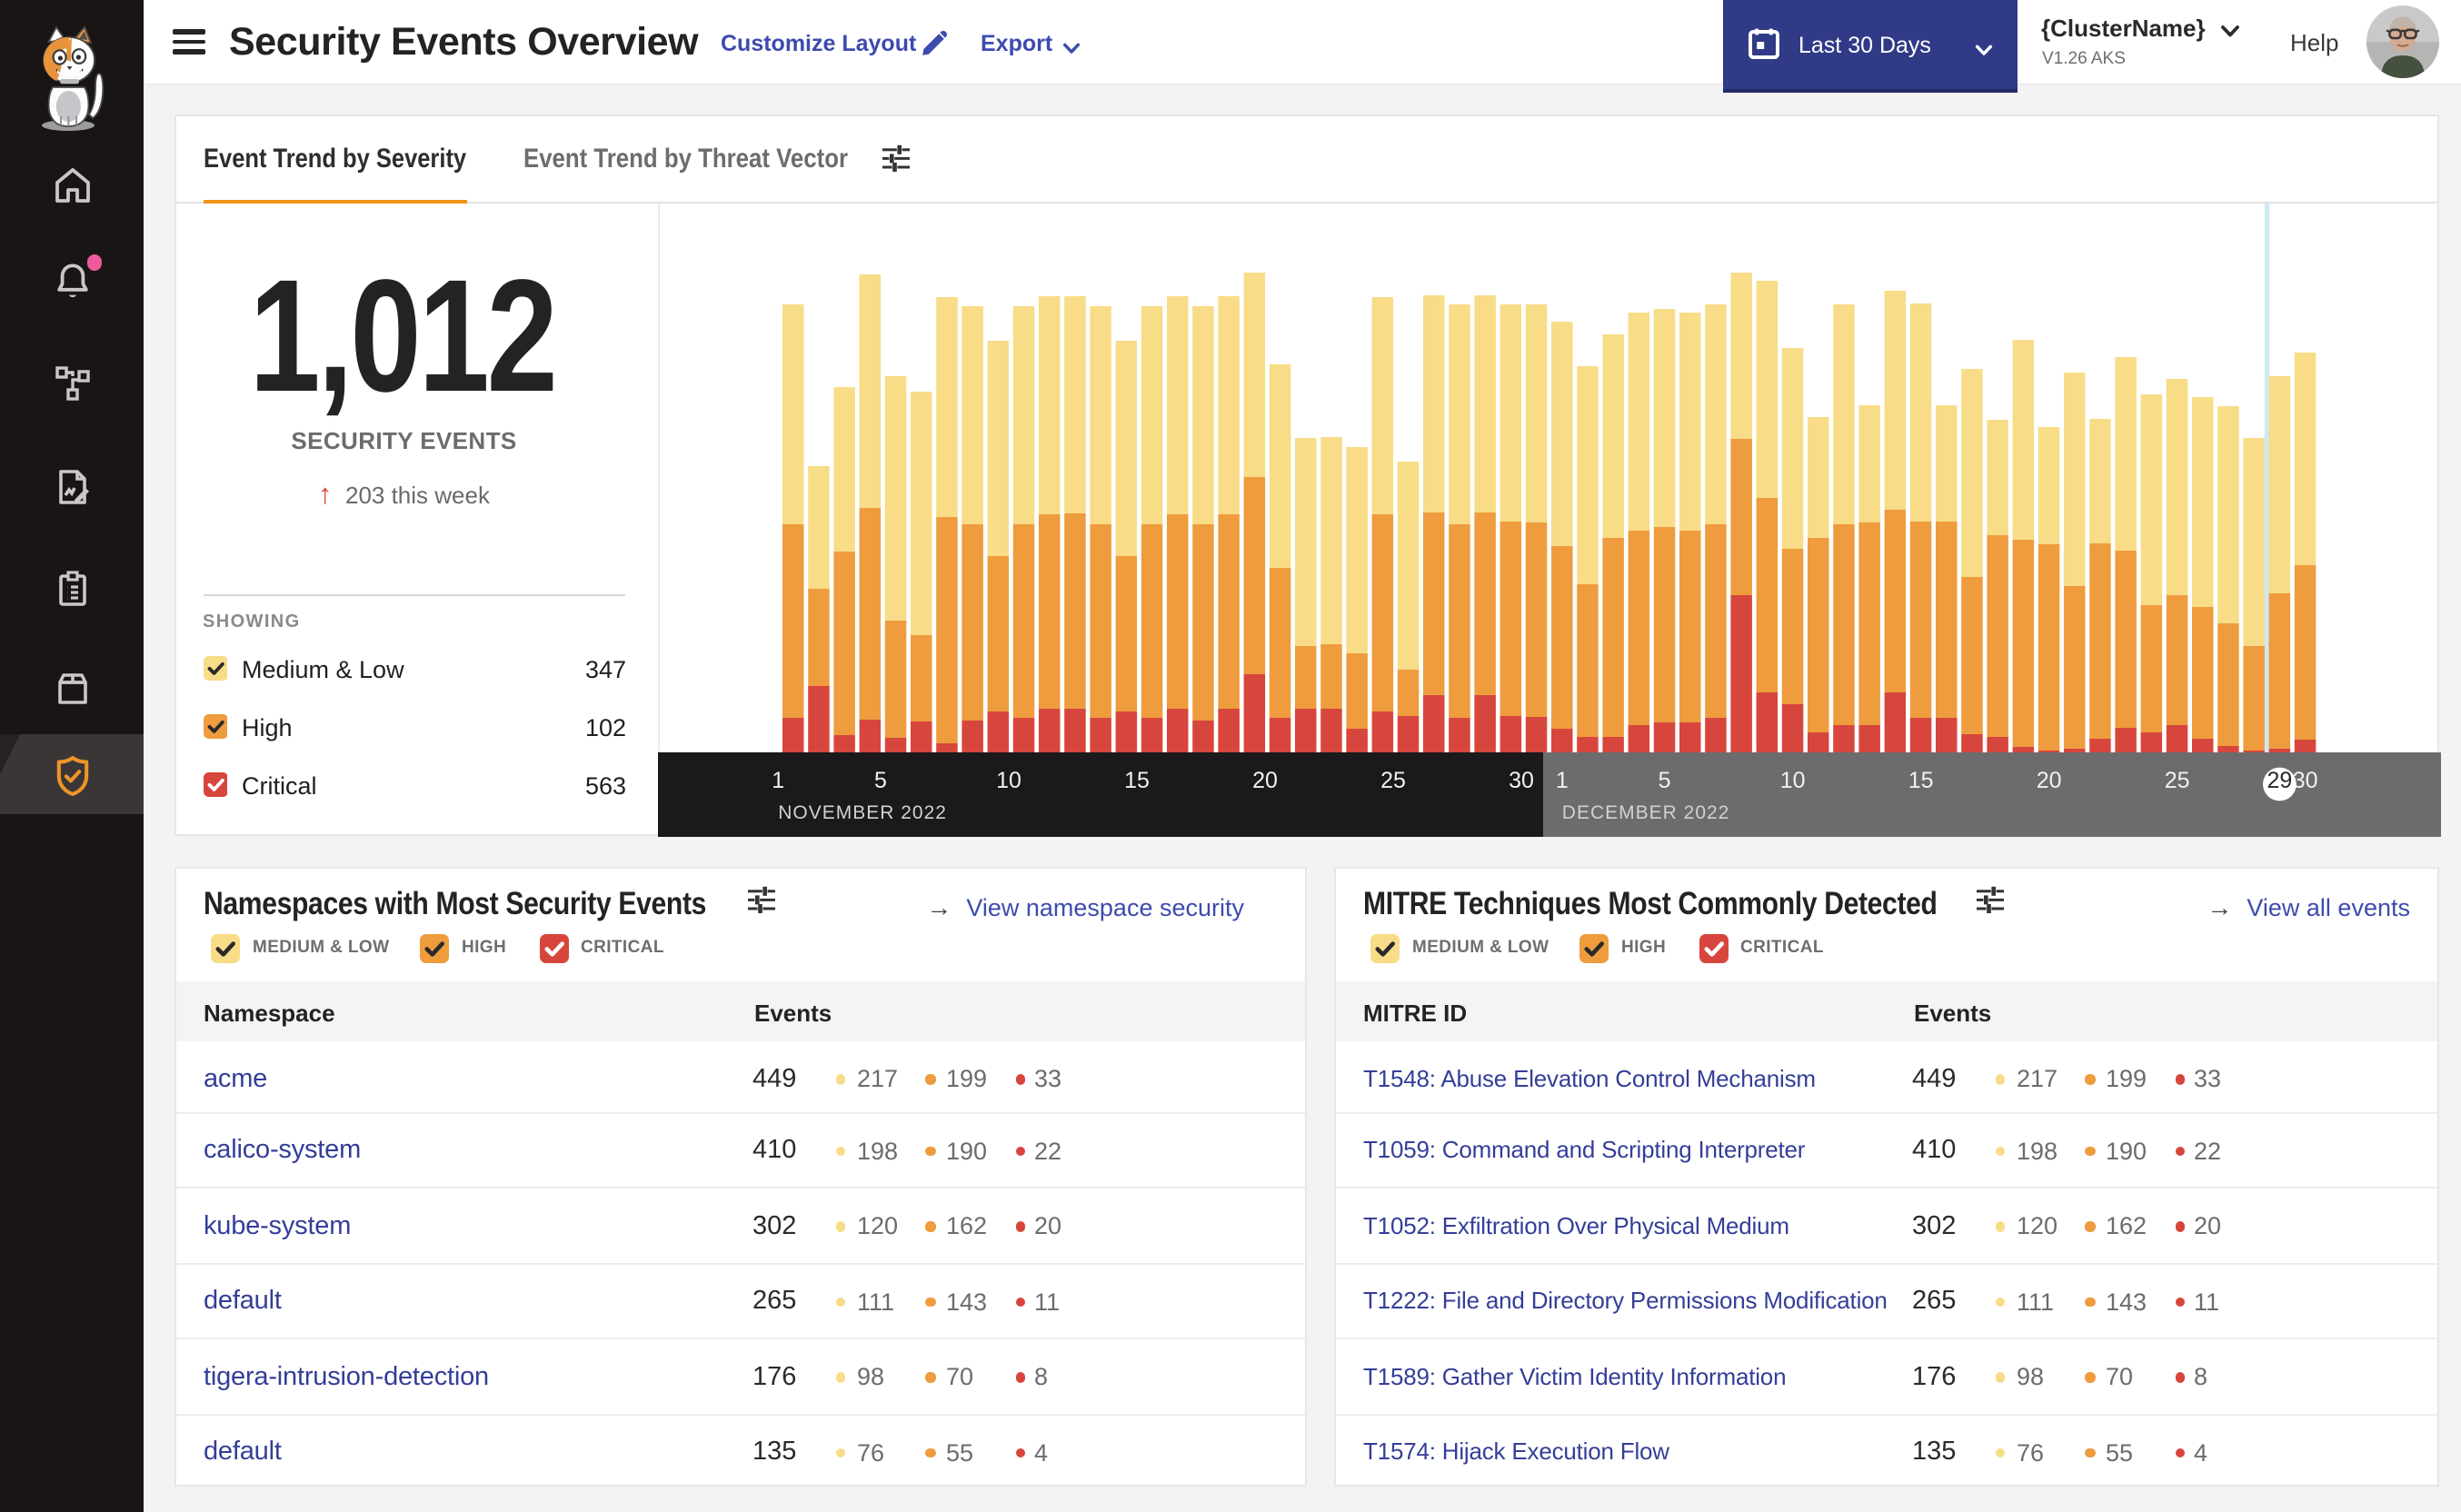 The width and height of the screenshot is (2461, 1512). I want to click on svg-text: 29, so click(2278, 780).